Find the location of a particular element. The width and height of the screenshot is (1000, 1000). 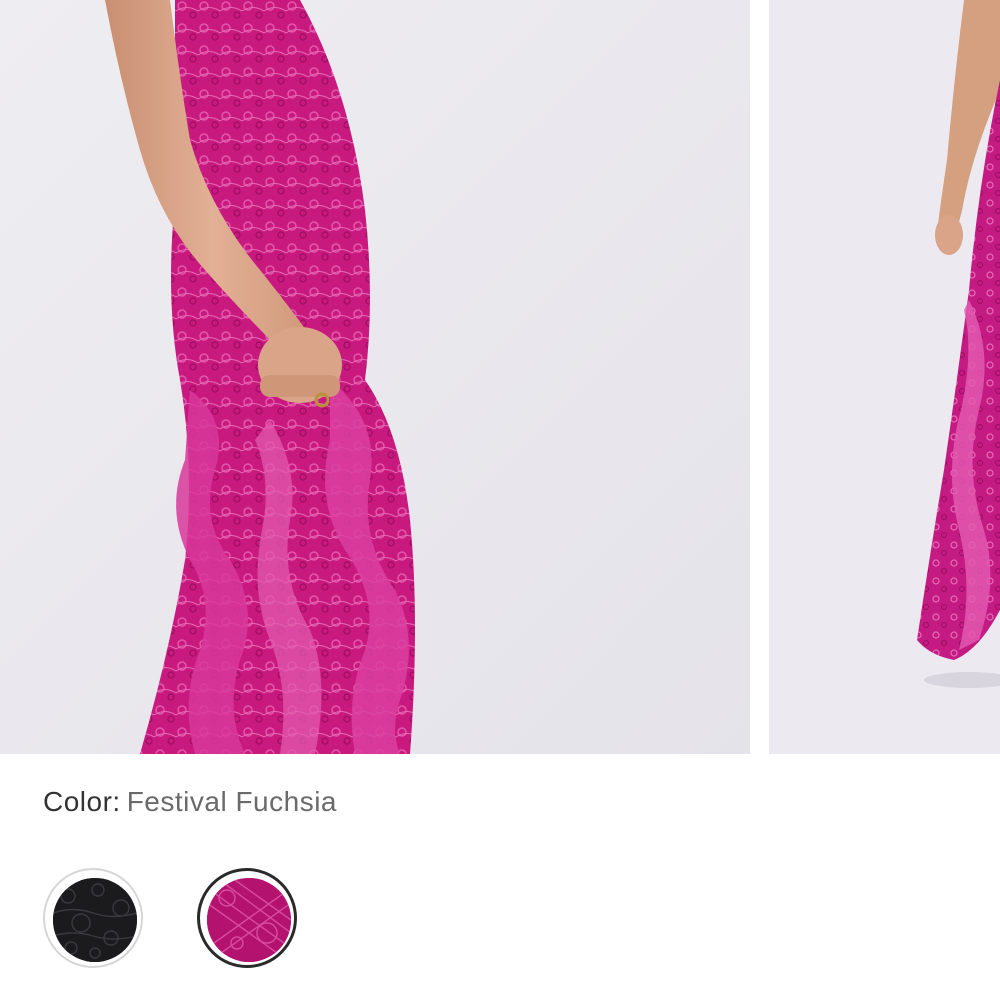

swatch-fuchsia-fill is located at coordinates (249, 920).